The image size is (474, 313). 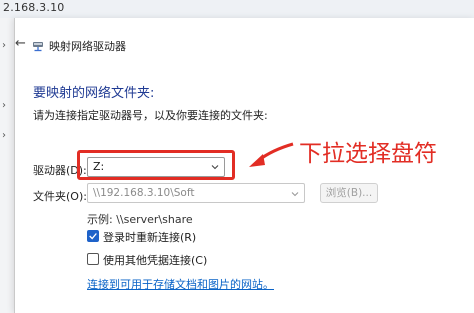 What do you see at coordinates (87, 46) in the screenshot?
I see `dialog-title: 映射网络驱动器` at bounding box center [87, 46].